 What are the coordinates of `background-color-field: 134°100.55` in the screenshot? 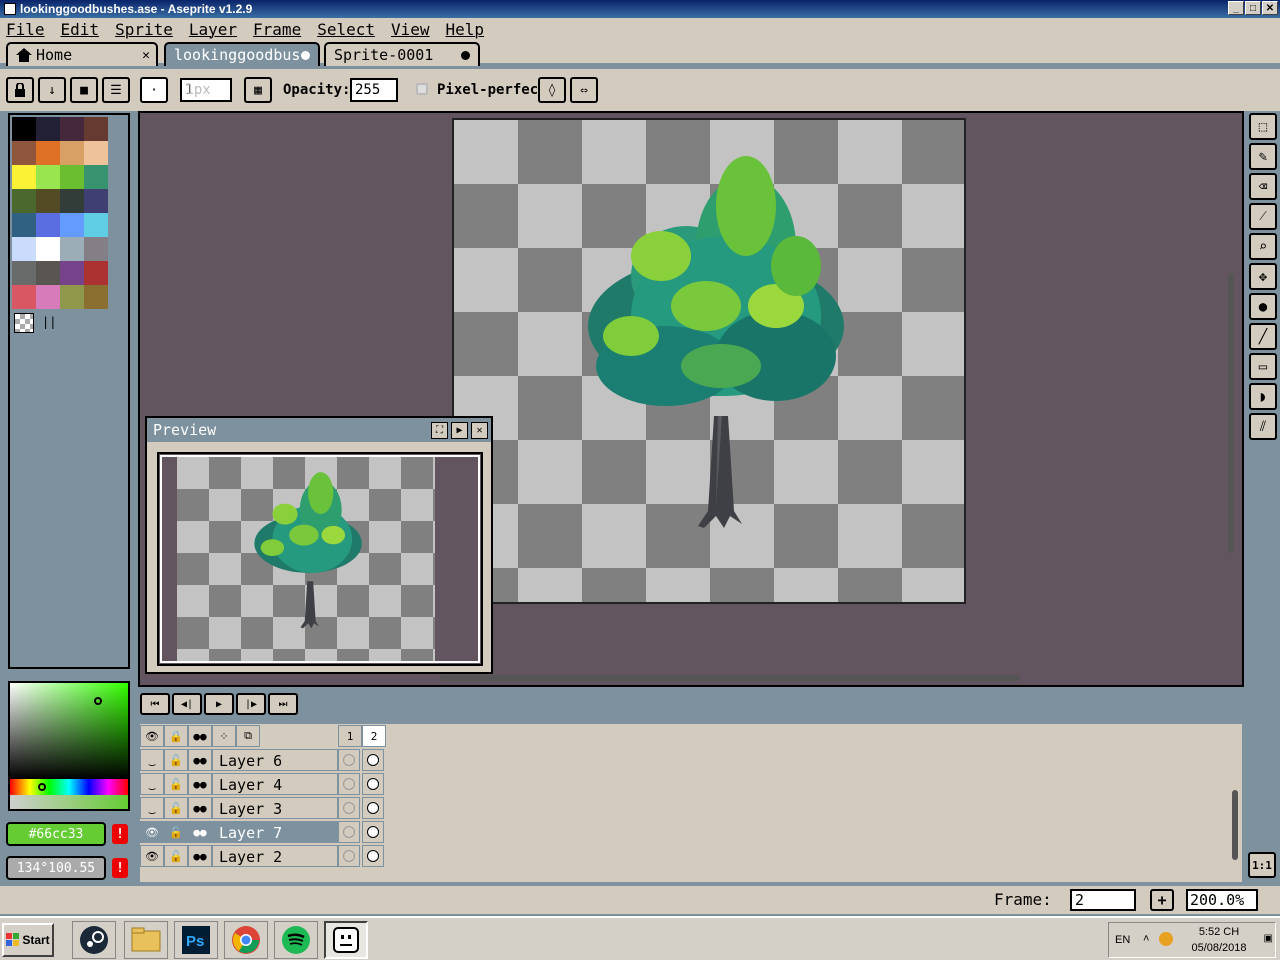 It's located at (56, 868).